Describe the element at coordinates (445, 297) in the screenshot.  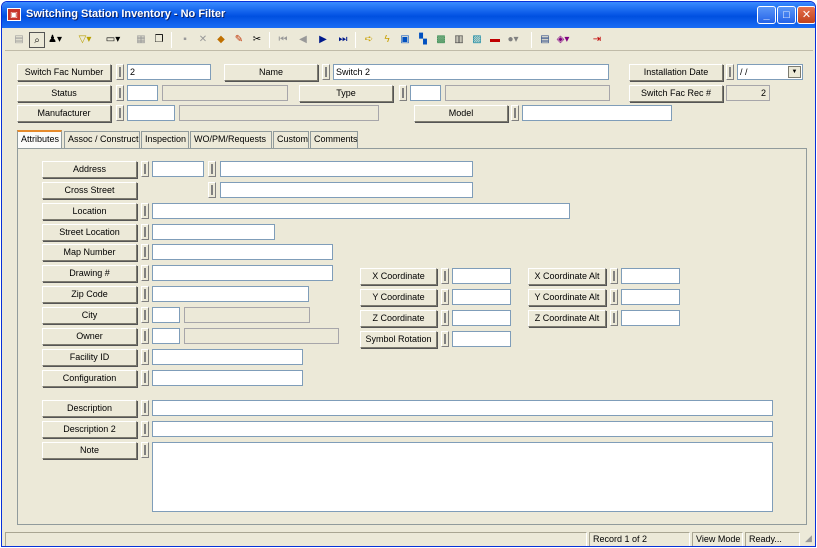
I see `y-coordinate-grip` at that location.